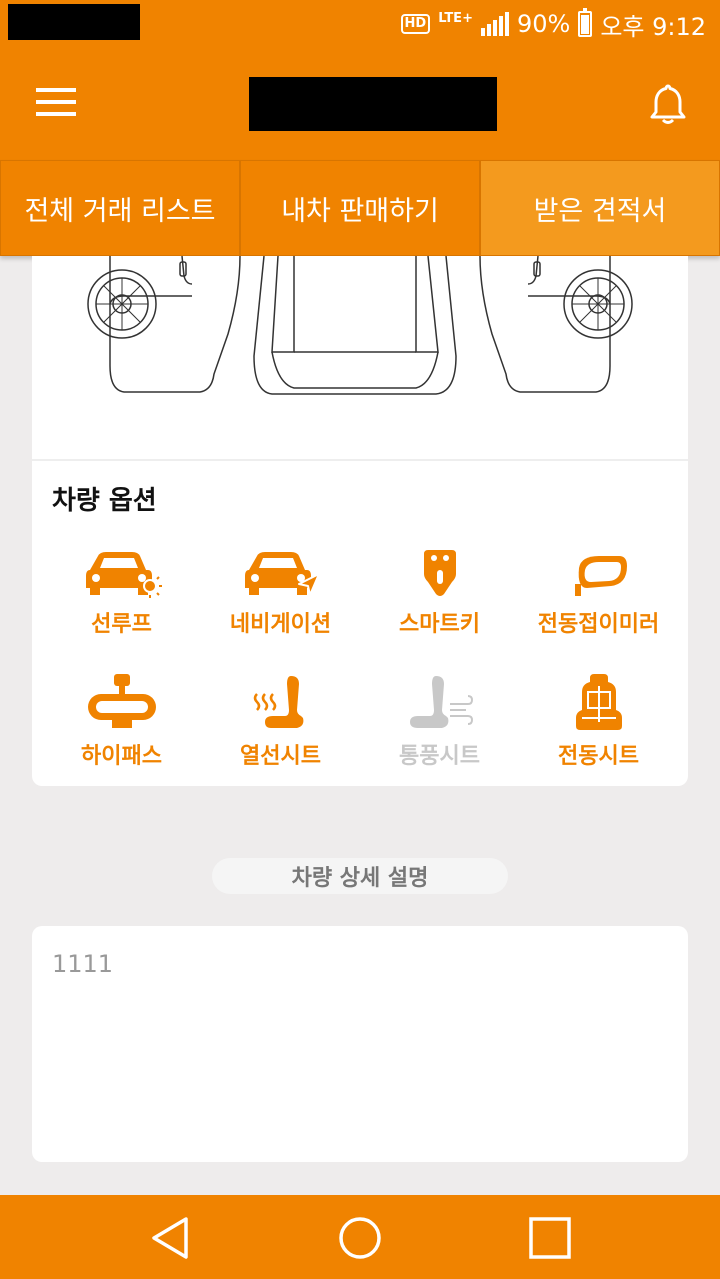  I want to click on option-label: 통풍시트, so click(439, 756).